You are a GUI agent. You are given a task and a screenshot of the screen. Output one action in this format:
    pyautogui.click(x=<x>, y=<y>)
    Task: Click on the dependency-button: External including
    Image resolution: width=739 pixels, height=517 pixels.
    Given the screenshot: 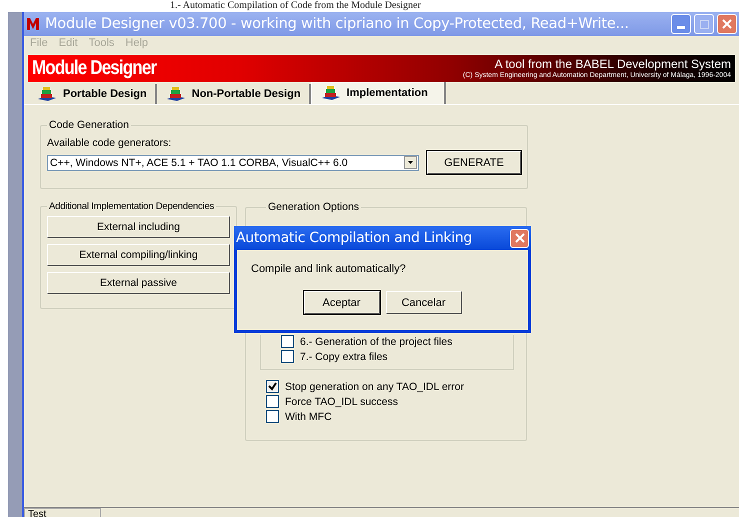 What is the action you would take?
    pyautogui.click(x=138, y=227)
    